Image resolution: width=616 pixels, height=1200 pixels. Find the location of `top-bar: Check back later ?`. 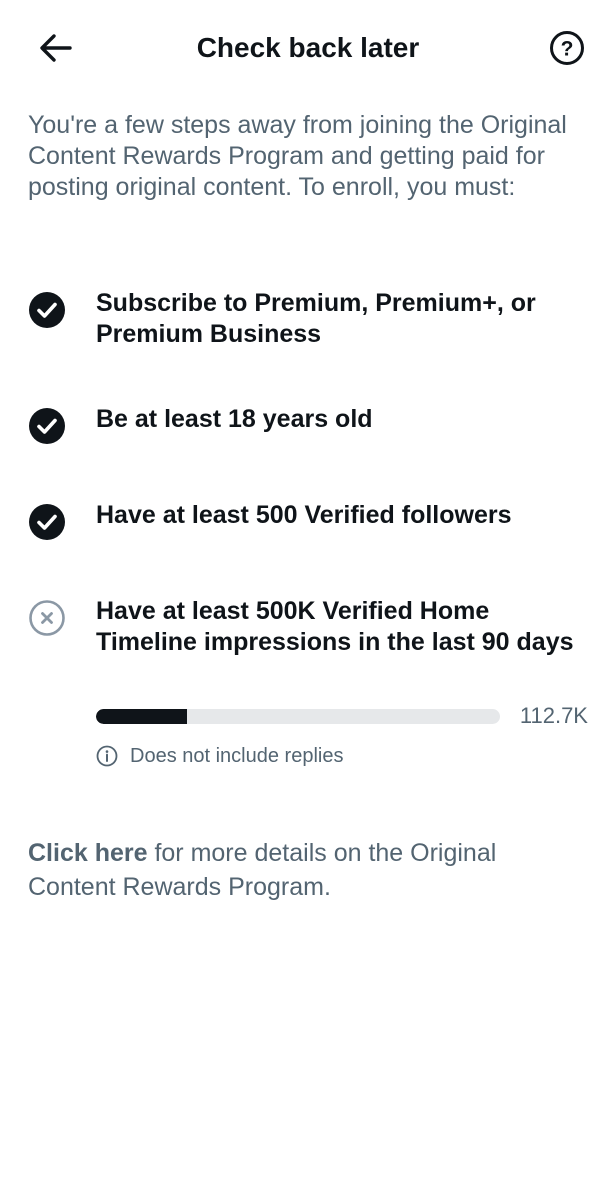

top-bar: Check back later ? is located at coordinates (308, 48).